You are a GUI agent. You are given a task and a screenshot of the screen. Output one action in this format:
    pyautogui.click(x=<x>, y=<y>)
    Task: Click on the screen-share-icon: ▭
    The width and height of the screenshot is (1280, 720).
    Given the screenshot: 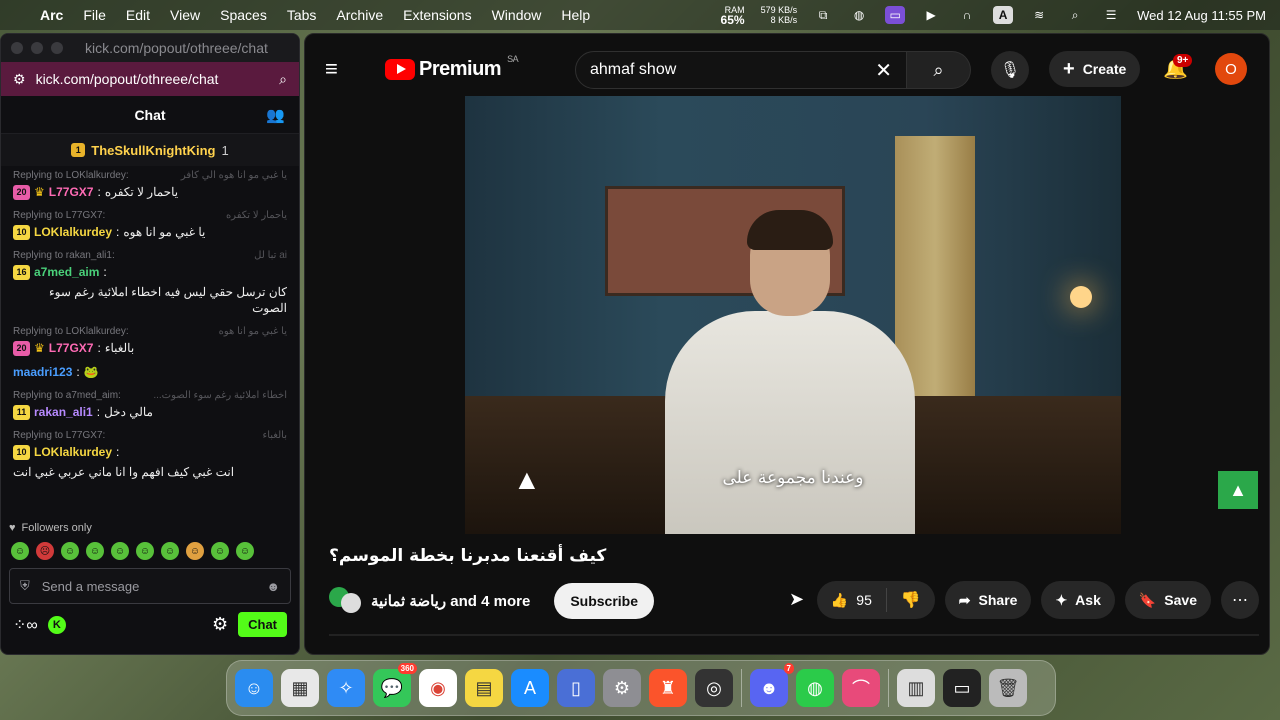 What is the action you would take?
    pyautogui.click(x=895, y=15)
    